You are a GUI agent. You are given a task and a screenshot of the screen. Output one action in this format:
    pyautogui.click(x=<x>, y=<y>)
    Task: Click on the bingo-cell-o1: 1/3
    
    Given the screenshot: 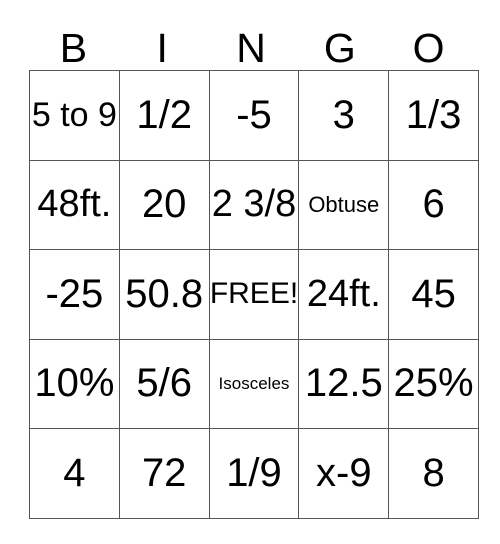 What is the action you would take?
    pyautogui.click(x=433, y=115)
    